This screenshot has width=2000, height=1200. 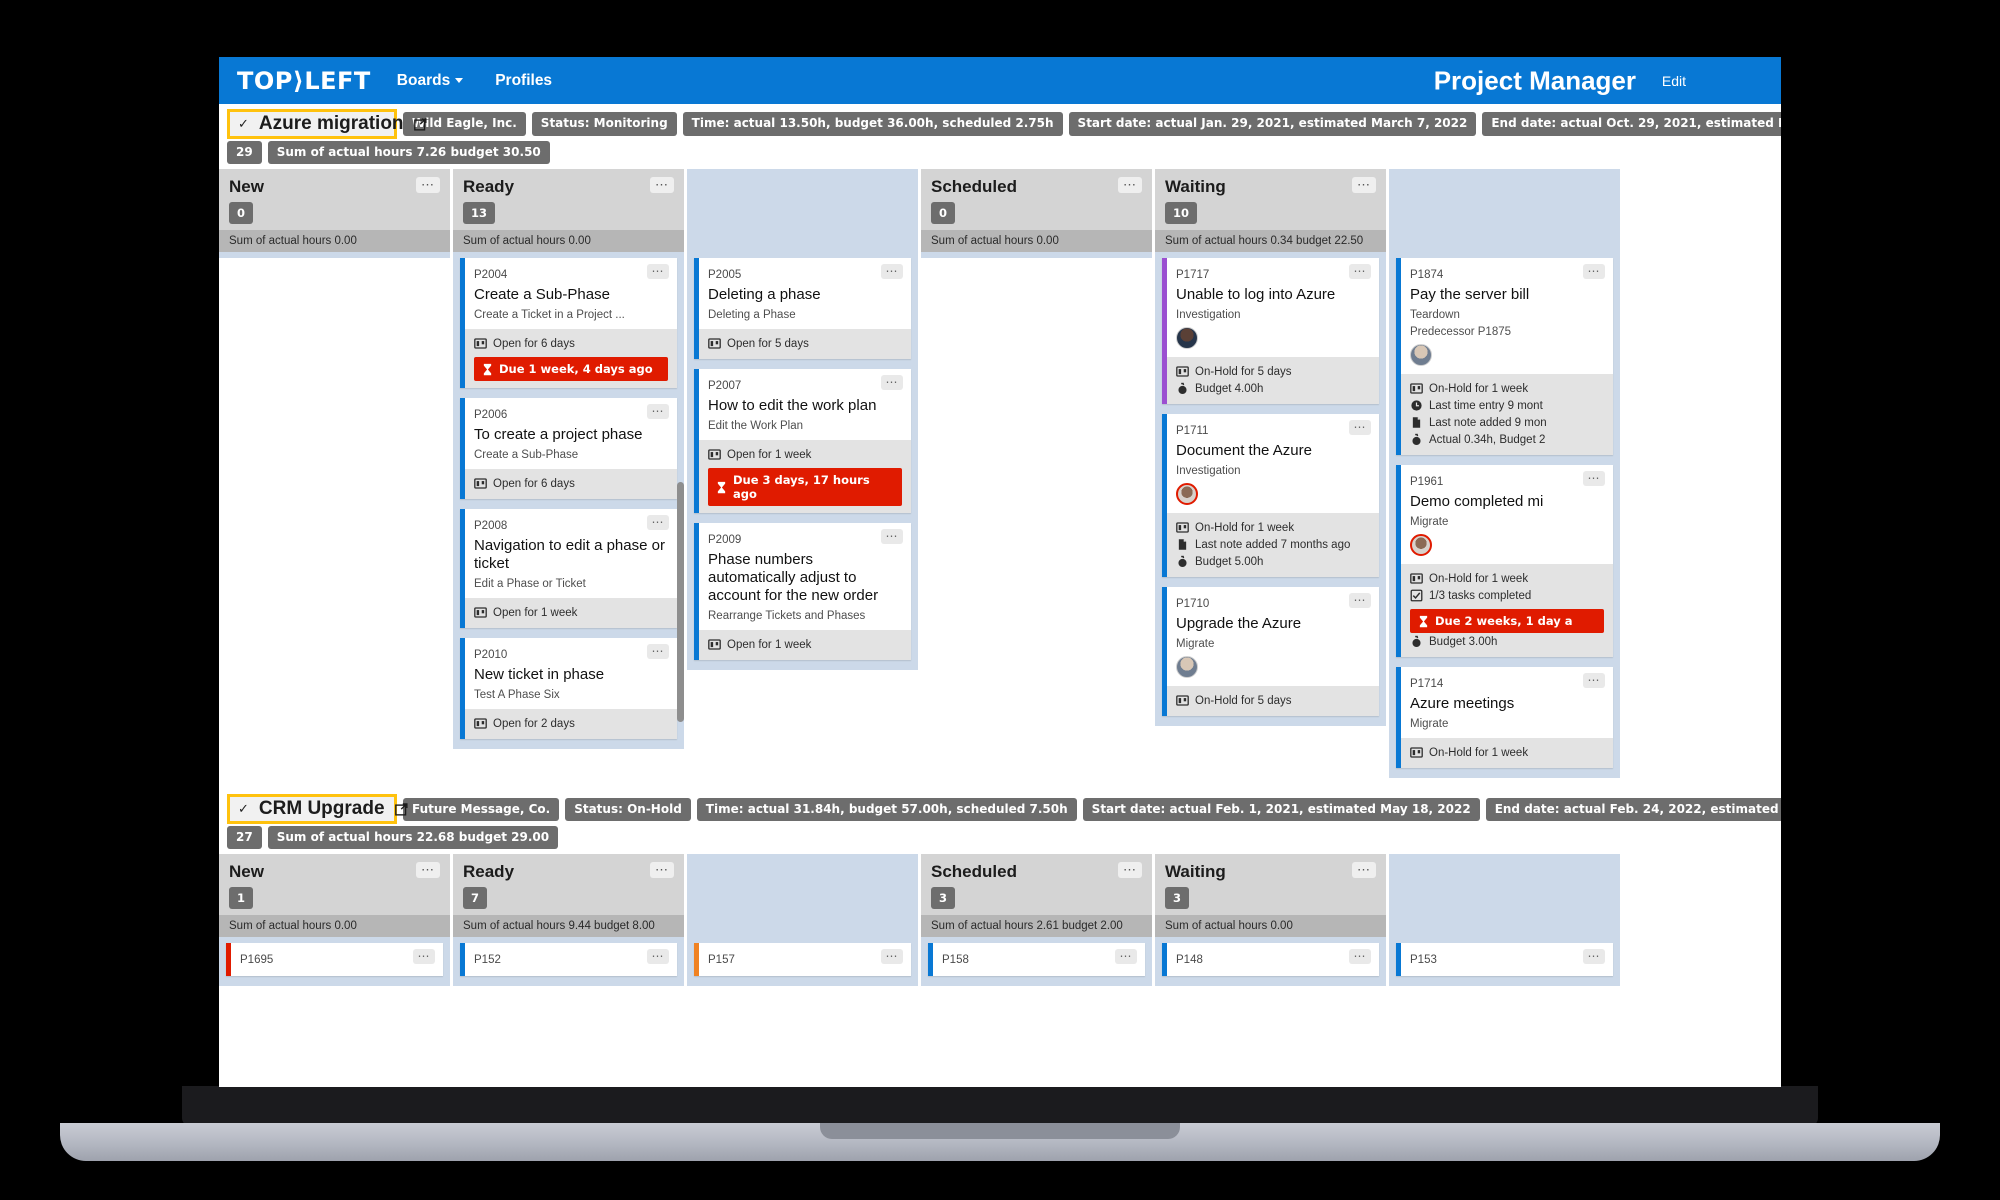 I want to click on card-footer: Open for 1 week Due 3 days, 17 hours ago, so click(x=805, y=477).